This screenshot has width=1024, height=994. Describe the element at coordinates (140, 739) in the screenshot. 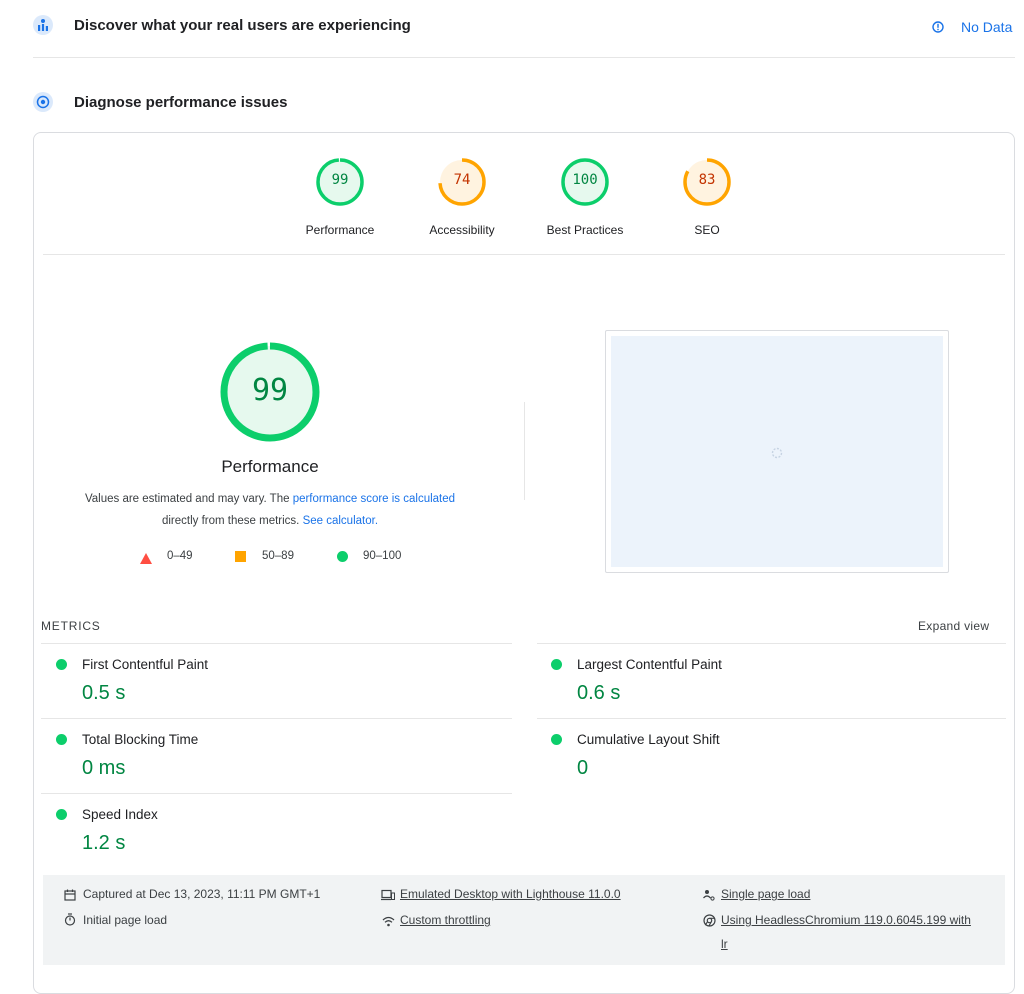

I see `metric-name: Total Blocking Time` at that location.